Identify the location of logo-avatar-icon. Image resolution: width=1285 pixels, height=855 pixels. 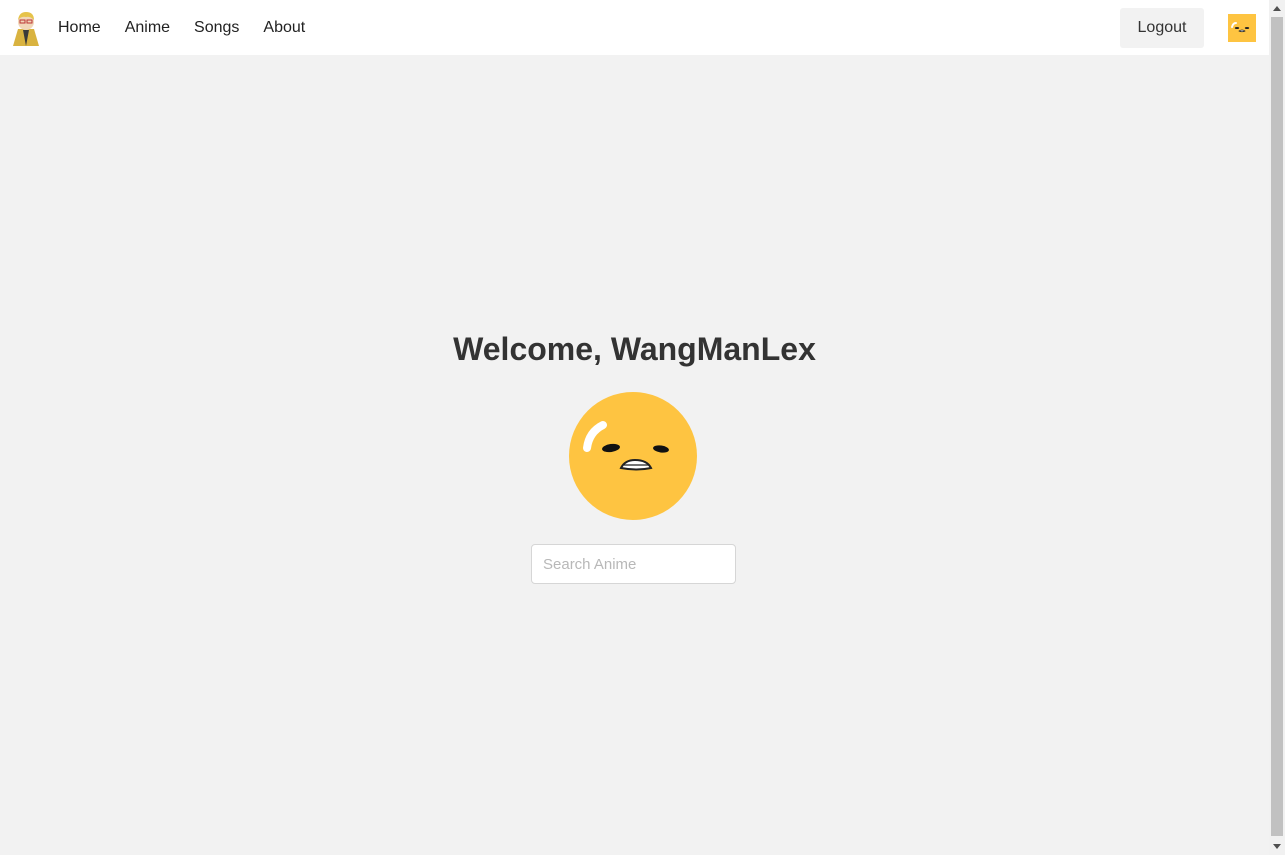
(26, 28).